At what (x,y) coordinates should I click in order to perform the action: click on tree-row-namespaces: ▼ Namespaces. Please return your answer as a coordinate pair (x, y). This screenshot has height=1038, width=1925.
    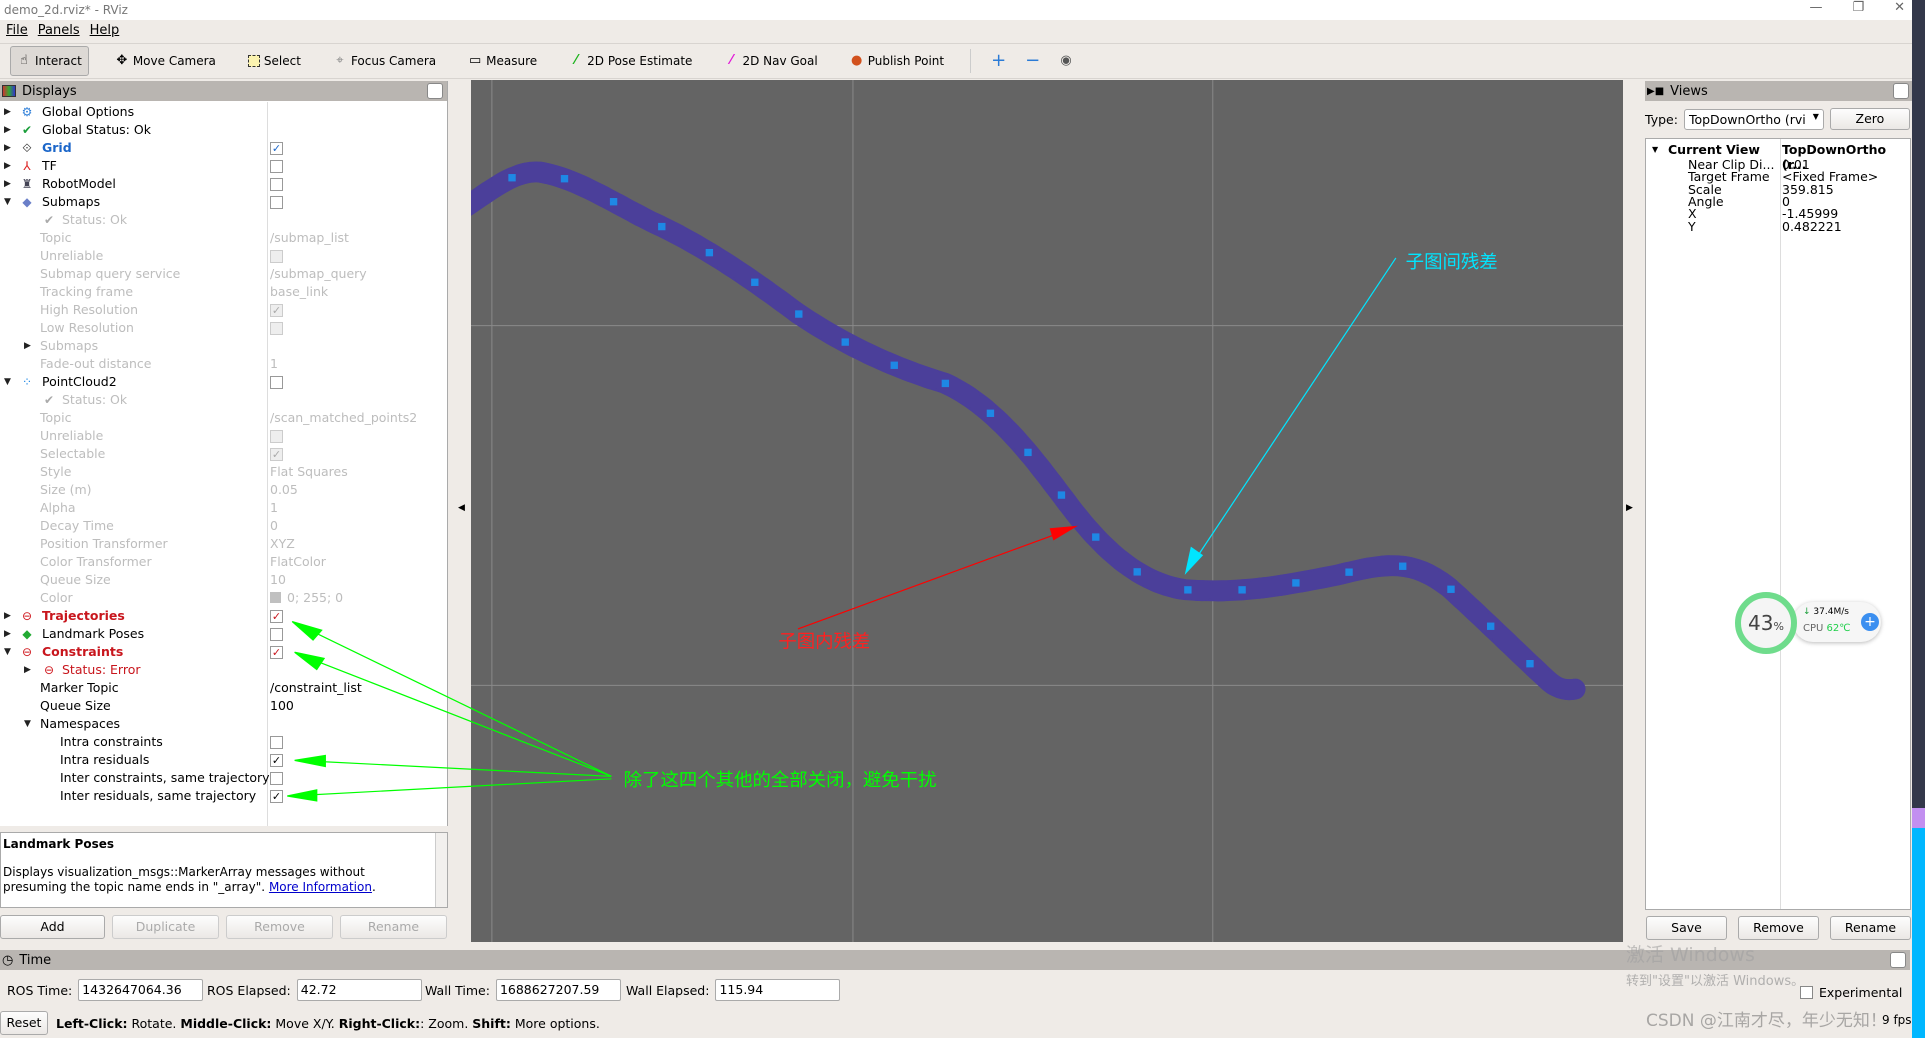
    Looking at the image, I should click on (223, 724).